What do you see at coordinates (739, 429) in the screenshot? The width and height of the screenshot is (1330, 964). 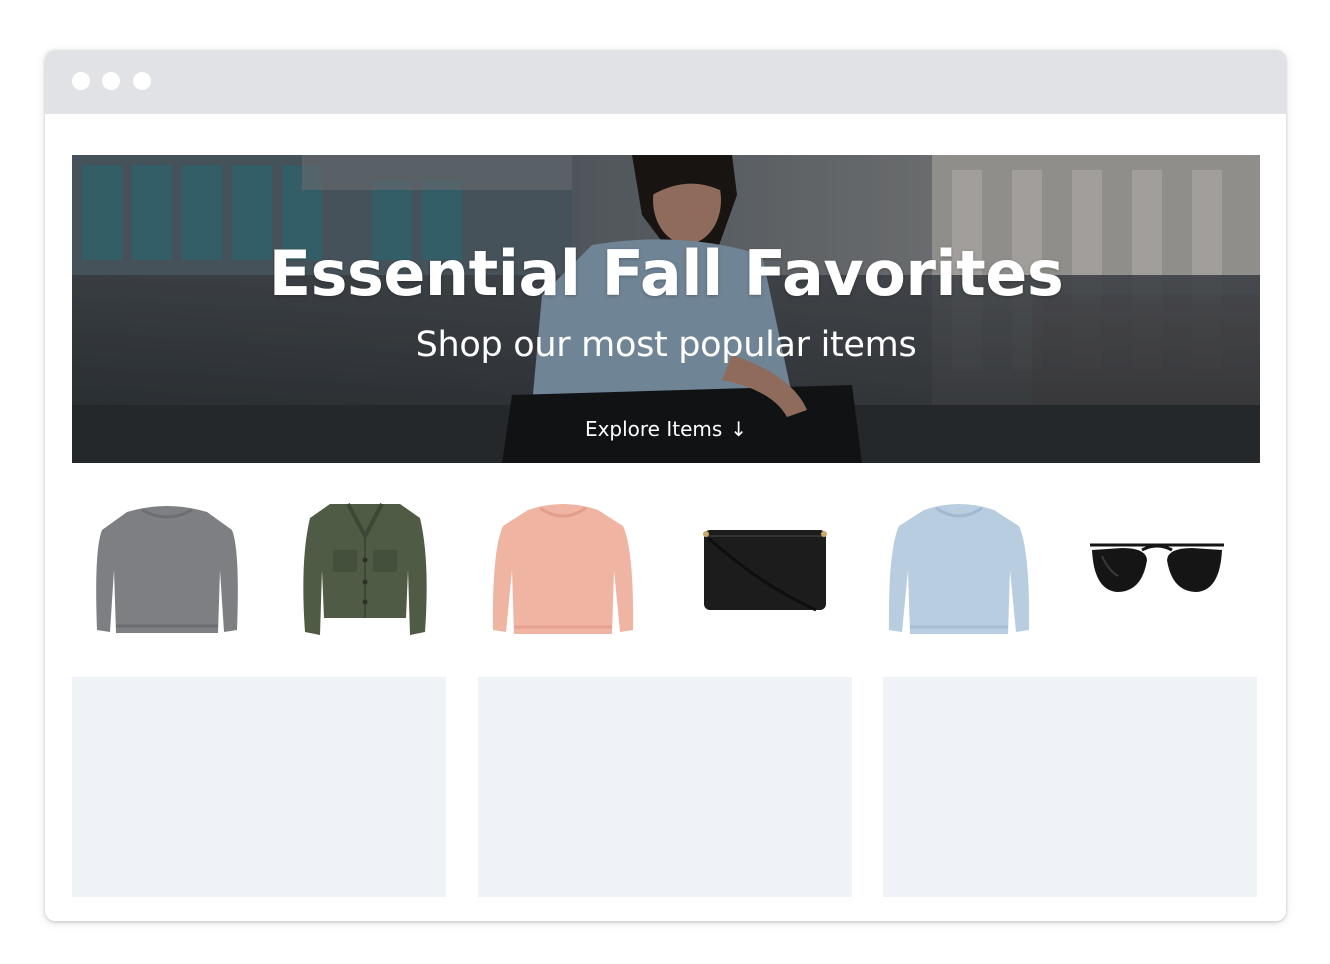 I see `arrow-down-icon: ↓` at bounding box center [739, 429].